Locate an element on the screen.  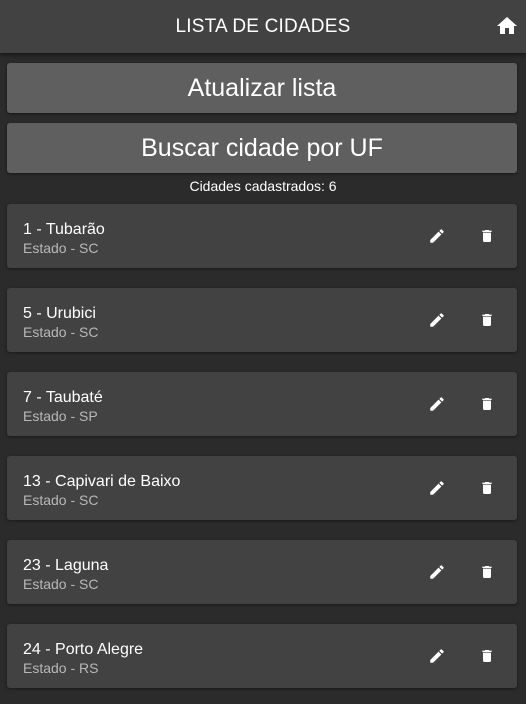
home-button is located at coordinates (507, 25).